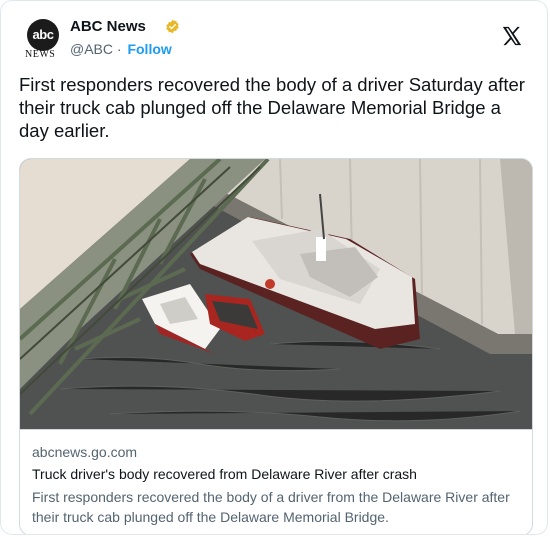 Image resolution: width=550 pixels, height=537 pixels. What do you see at coordinates (85, 452) in the screenshot?
I see `link-domain: abcnews.go.com` at bounding box center [85, 452].